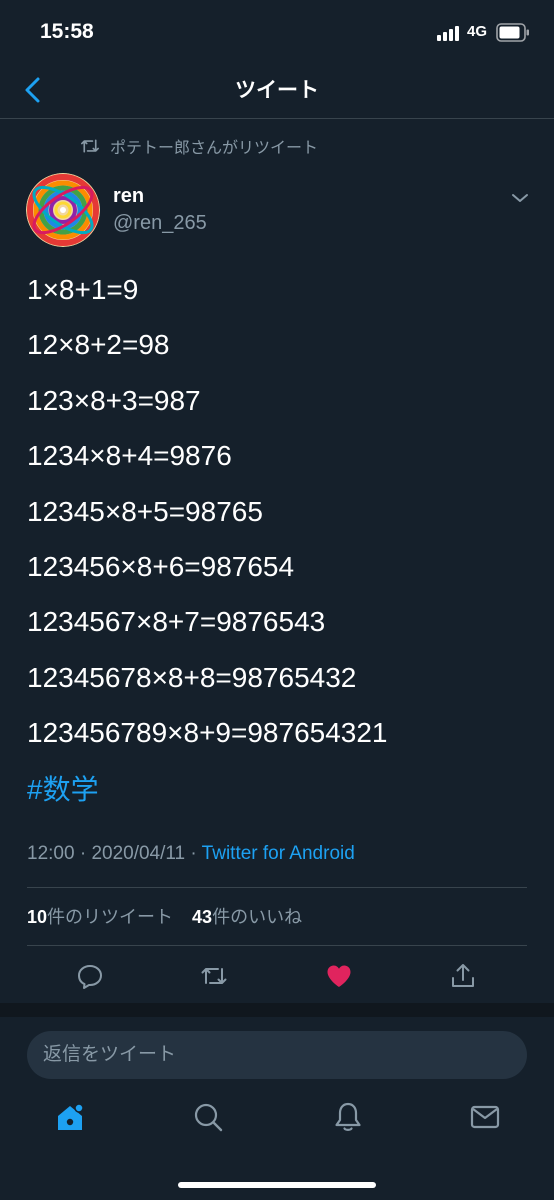 This screenshot has height=1200, width=554. Describe the element at coordinates (192, 677) in the screenshot. I see `tweet-line: 12345678×8+8=98765432` at that location.